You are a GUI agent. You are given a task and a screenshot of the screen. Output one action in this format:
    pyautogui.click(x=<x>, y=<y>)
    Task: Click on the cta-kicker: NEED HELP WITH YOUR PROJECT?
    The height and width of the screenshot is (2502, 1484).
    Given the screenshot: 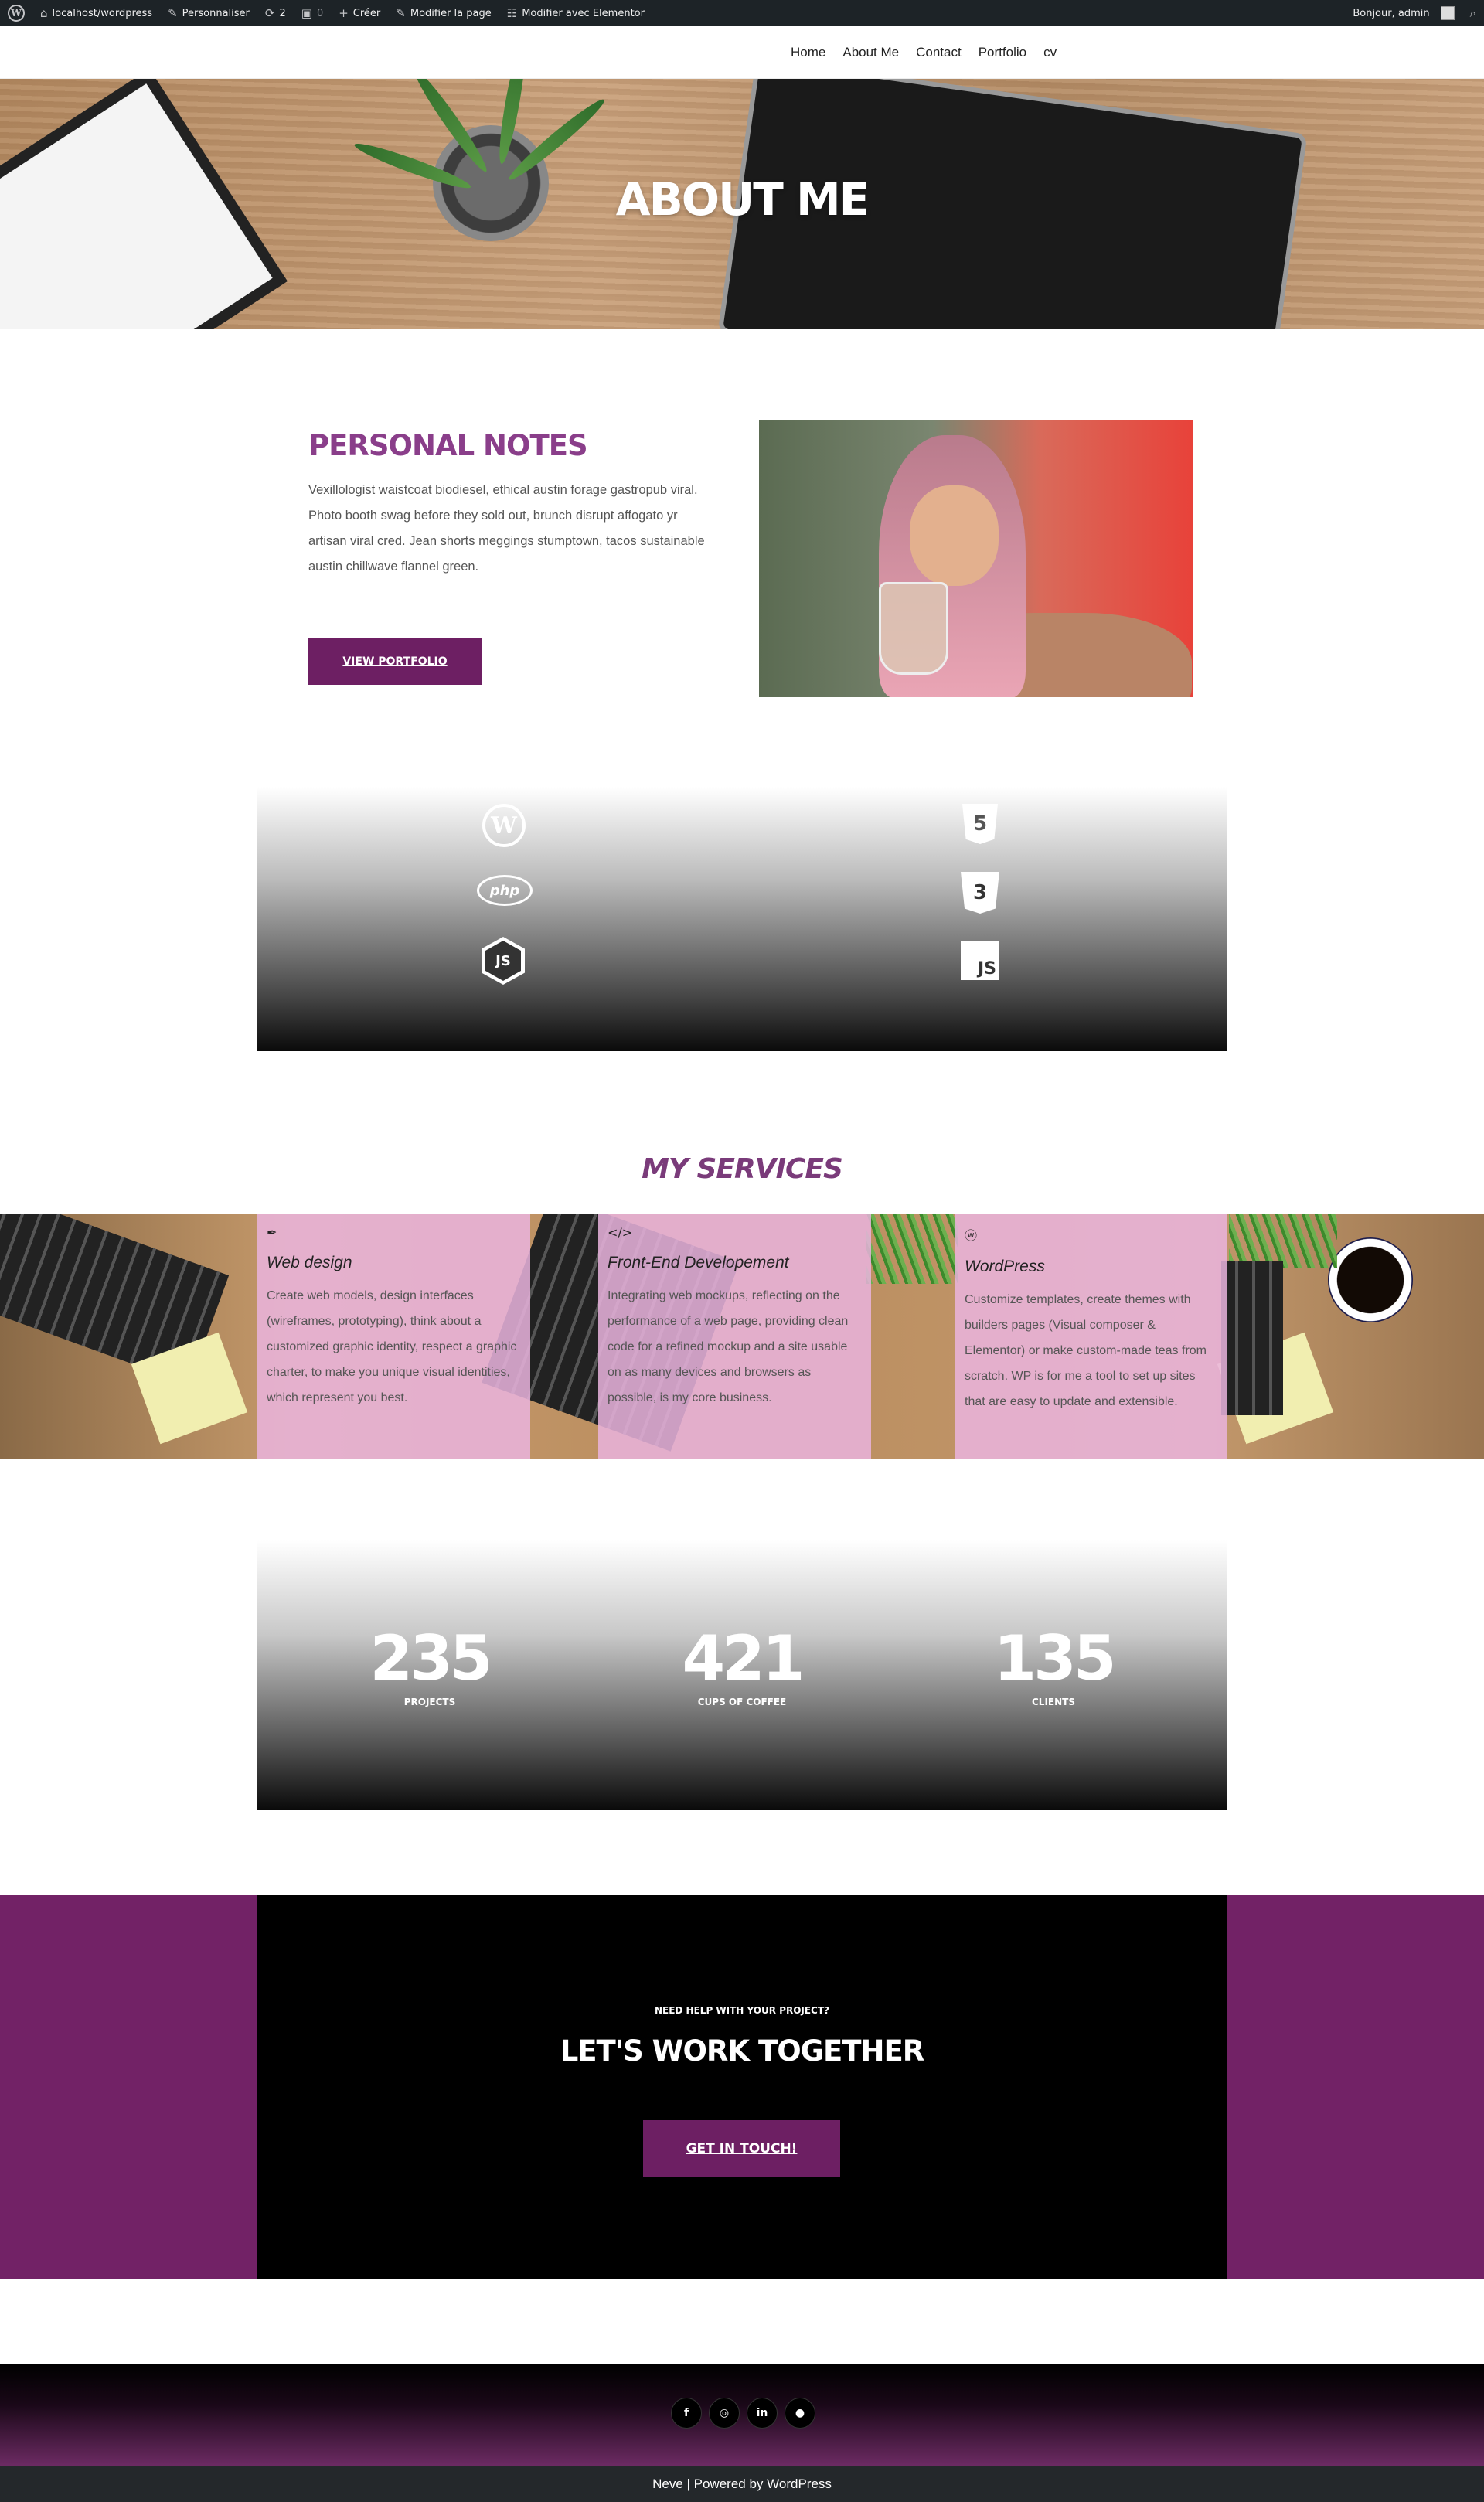 What is the action you would take?
    pyautogui.click(x=742, y=2010)
    